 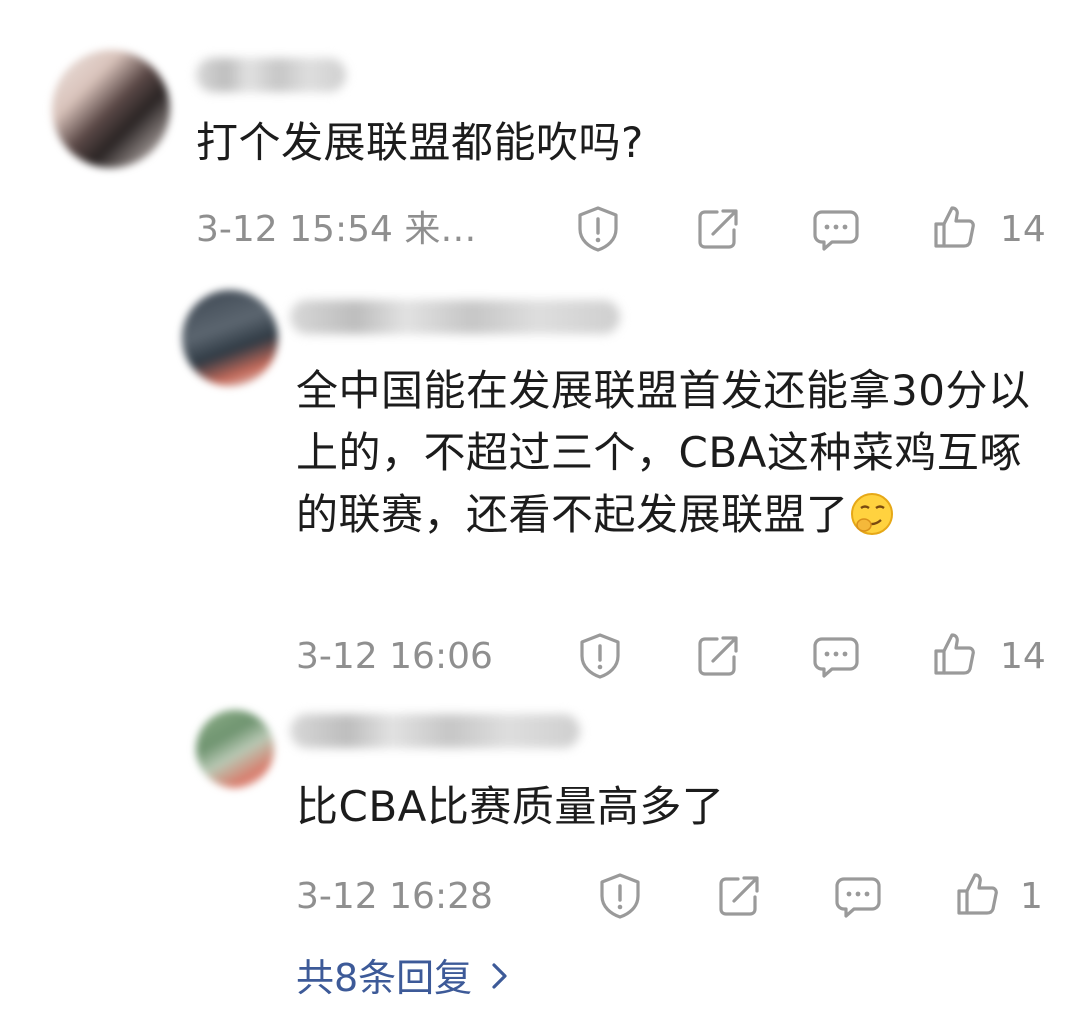 I want to click on comment-text: 打个发展联盟都能吹吗?, so click(x=420, y=142).